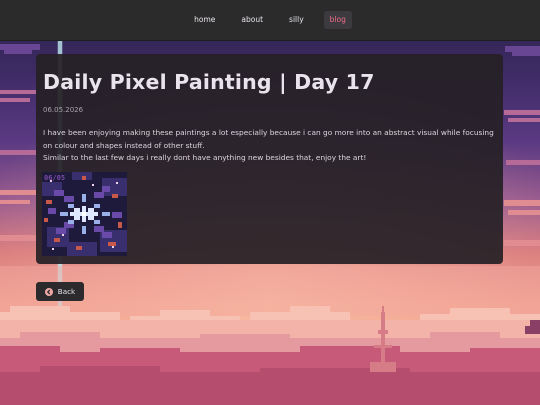 The height and width of the screenshot is (405, 540). I want to click on post-date: 06.05.2026, so click(63, 110).